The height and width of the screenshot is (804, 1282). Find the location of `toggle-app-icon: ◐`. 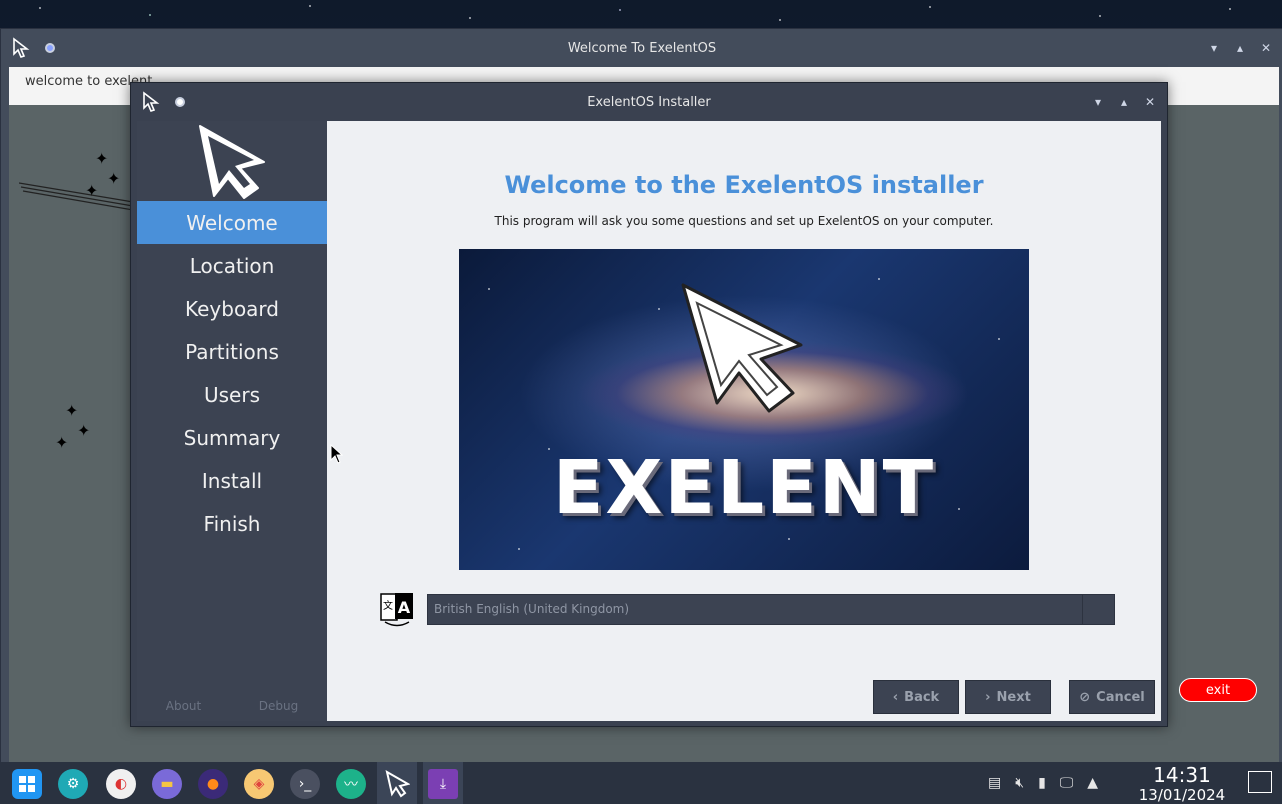

toggle-app-icon: ◐ is located at coordinates (121, 784).